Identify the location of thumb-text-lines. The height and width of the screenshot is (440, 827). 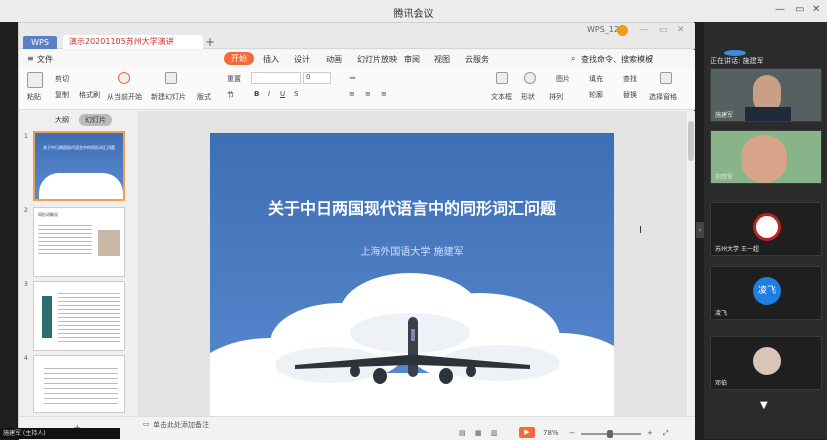
(89, 316).